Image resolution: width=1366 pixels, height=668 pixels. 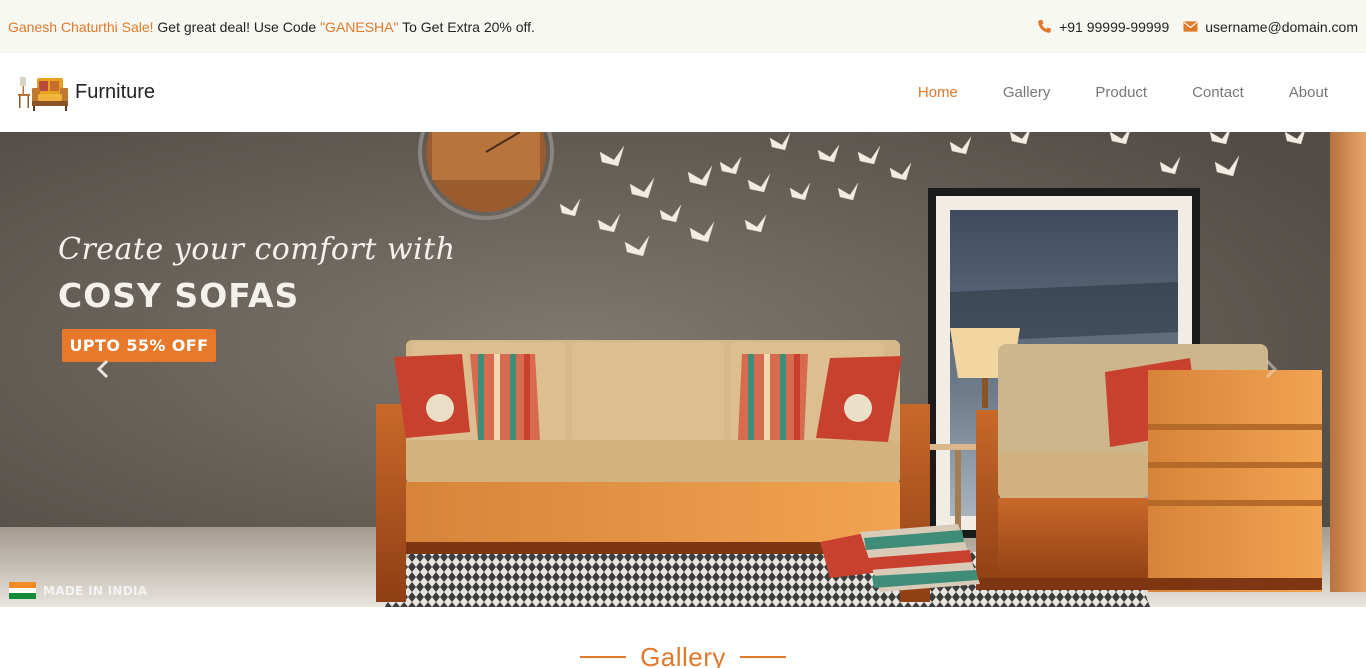 I want to click on nav-item-gallery: Gallery, so click(x=1026, y=92).